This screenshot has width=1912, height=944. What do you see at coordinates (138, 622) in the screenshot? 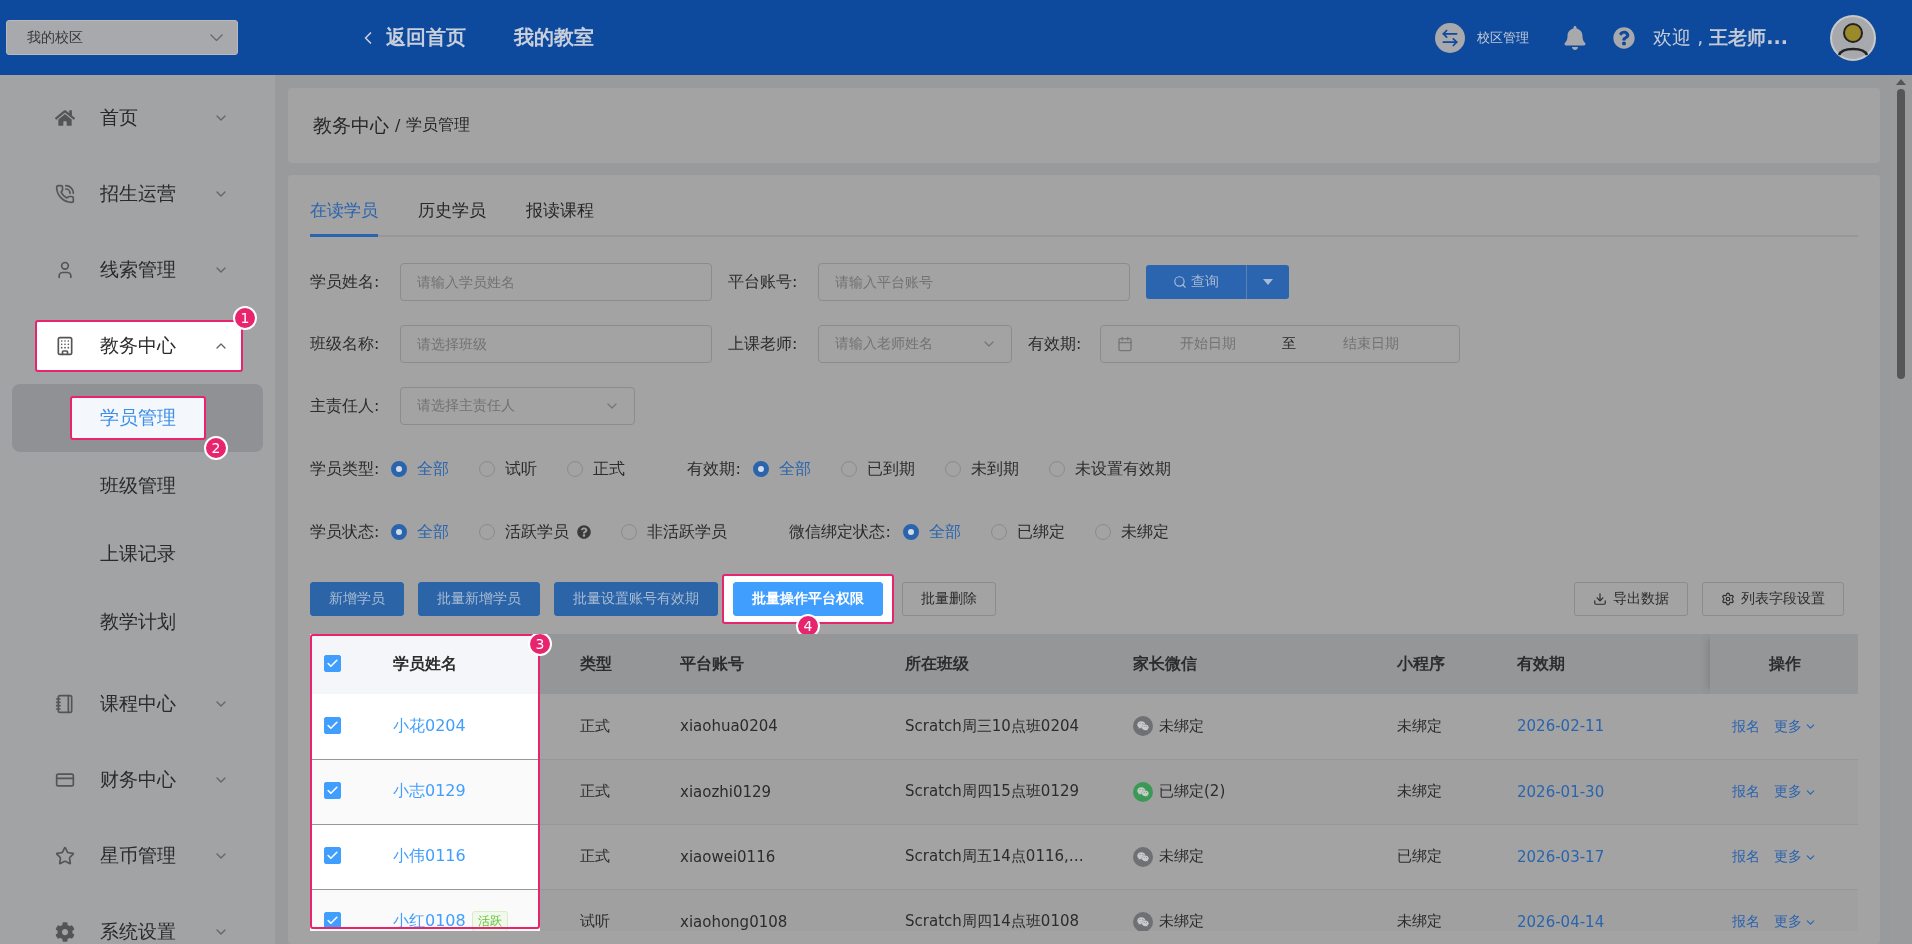
I see `submenu-item: 教学计划` at bounding box center [138, 622].